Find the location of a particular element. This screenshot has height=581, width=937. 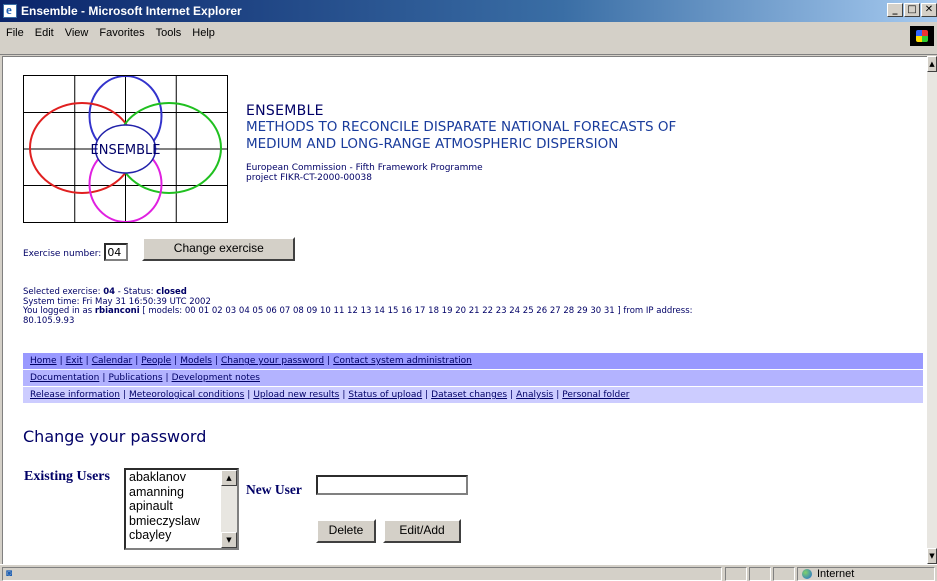

project-text: project FIKR-CT-2000-00038 is located at coordinates (309, 178).